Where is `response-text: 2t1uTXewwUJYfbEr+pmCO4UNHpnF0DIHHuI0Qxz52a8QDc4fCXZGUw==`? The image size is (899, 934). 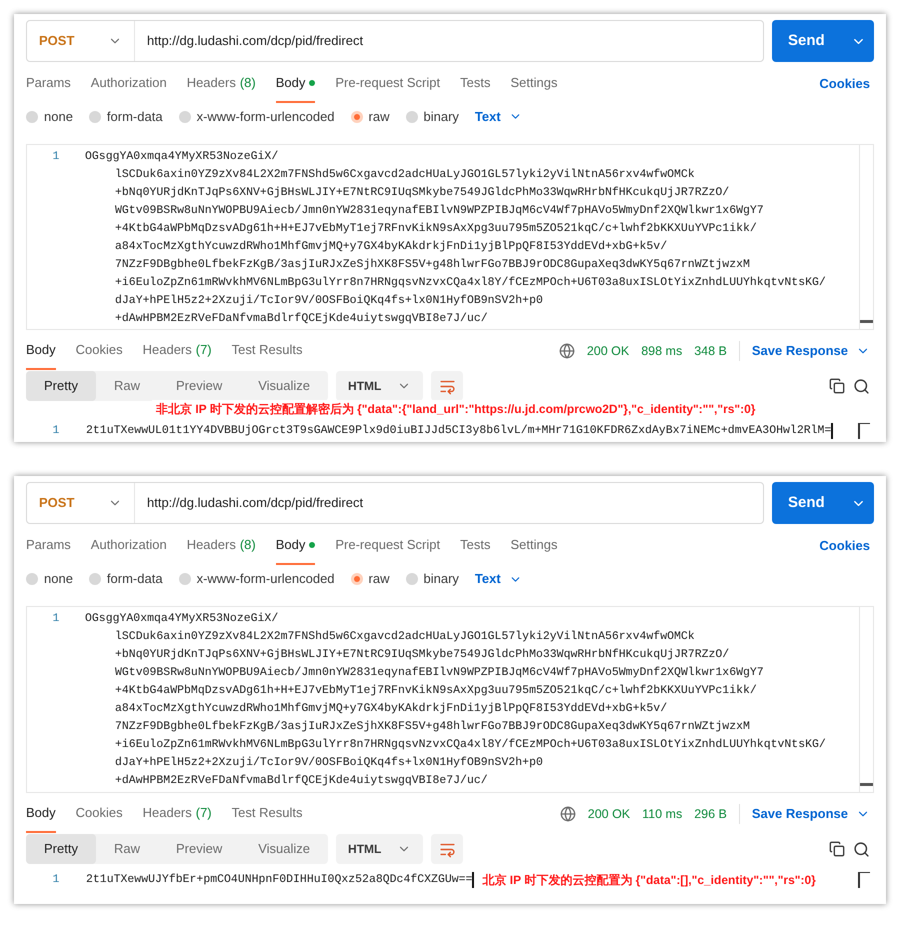 response-text: 2t1uTXewwUJYfbEr+pmCO4UNHpnF0DIHHuI0Qxz52a8QDc4fCXZGUw== is located at coordinates (279, 880).